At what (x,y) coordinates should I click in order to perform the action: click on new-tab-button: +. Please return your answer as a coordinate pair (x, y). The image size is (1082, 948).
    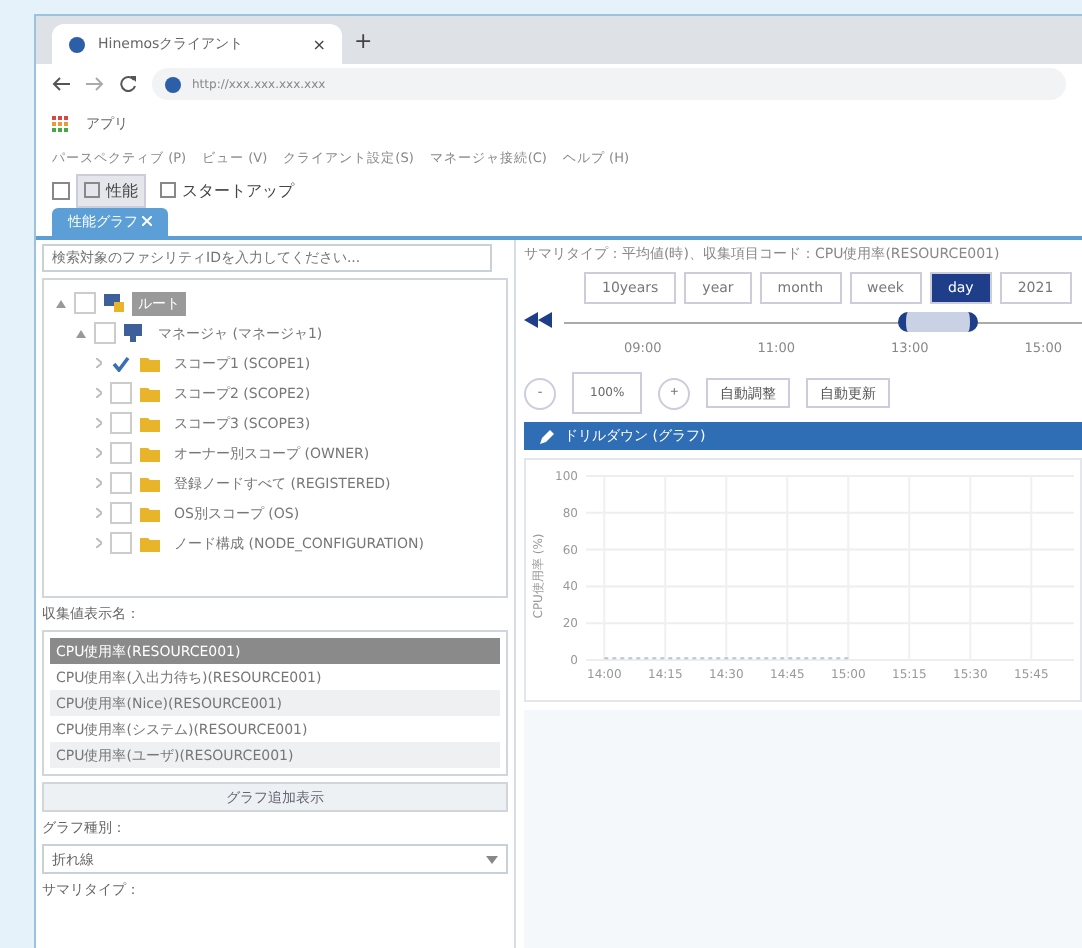
    Looking at the image, I should click on (363, 40).